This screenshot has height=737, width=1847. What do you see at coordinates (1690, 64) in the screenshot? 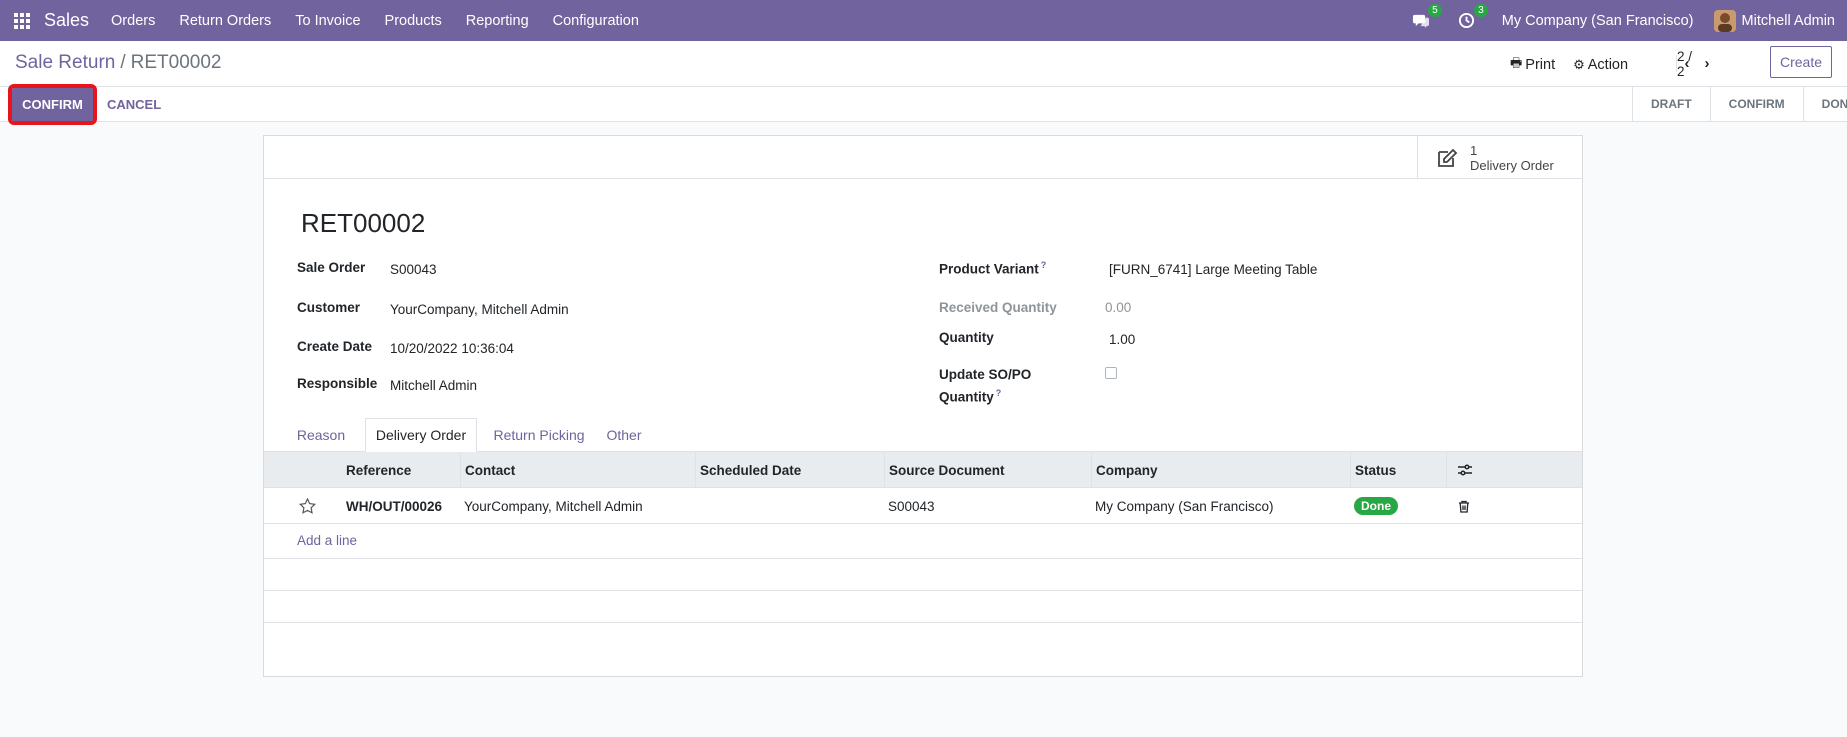
I see `pager-value: 2 / 2` at bounding box center [1690, 64].